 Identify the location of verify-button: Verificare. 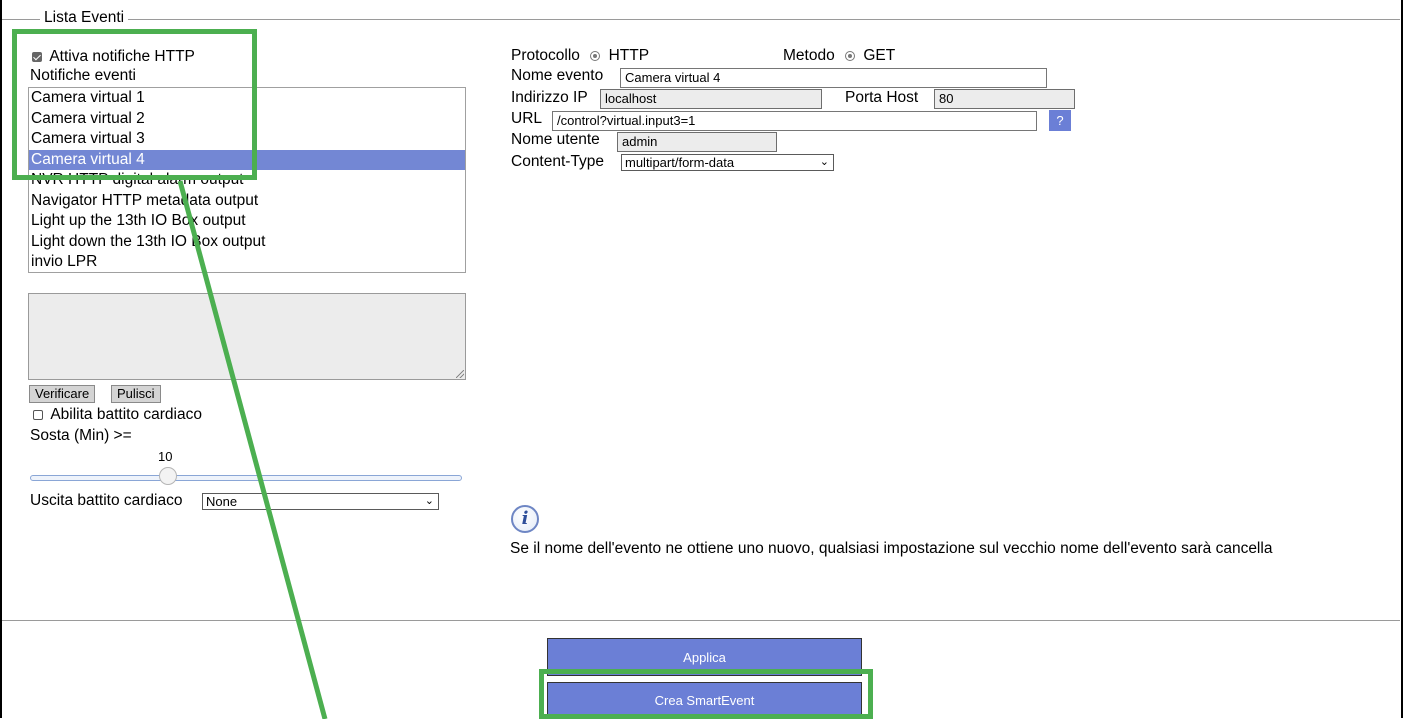
(62, 394).